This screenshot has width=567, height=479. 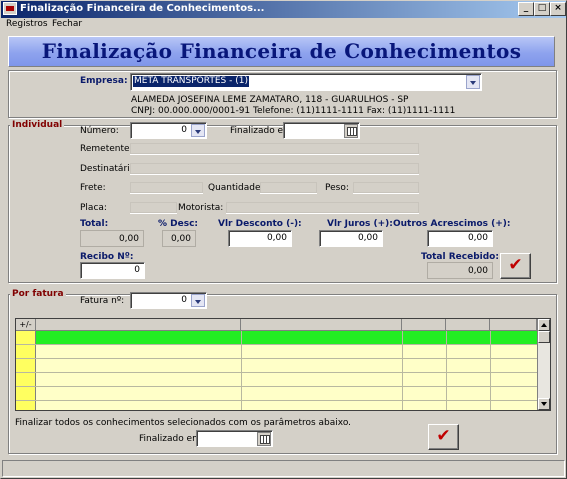 I want to click on fatura-value: 0, so click(x=184, y=300).